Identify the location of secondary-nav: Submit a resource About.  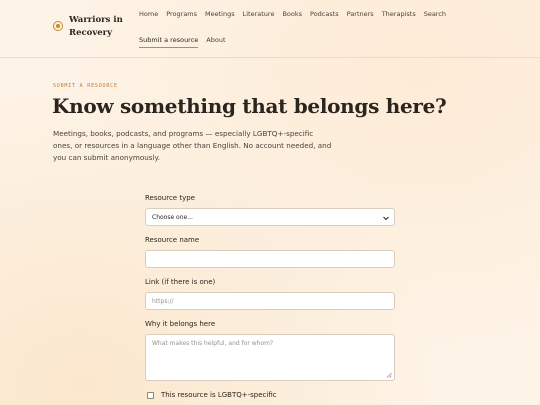
(186, 42).